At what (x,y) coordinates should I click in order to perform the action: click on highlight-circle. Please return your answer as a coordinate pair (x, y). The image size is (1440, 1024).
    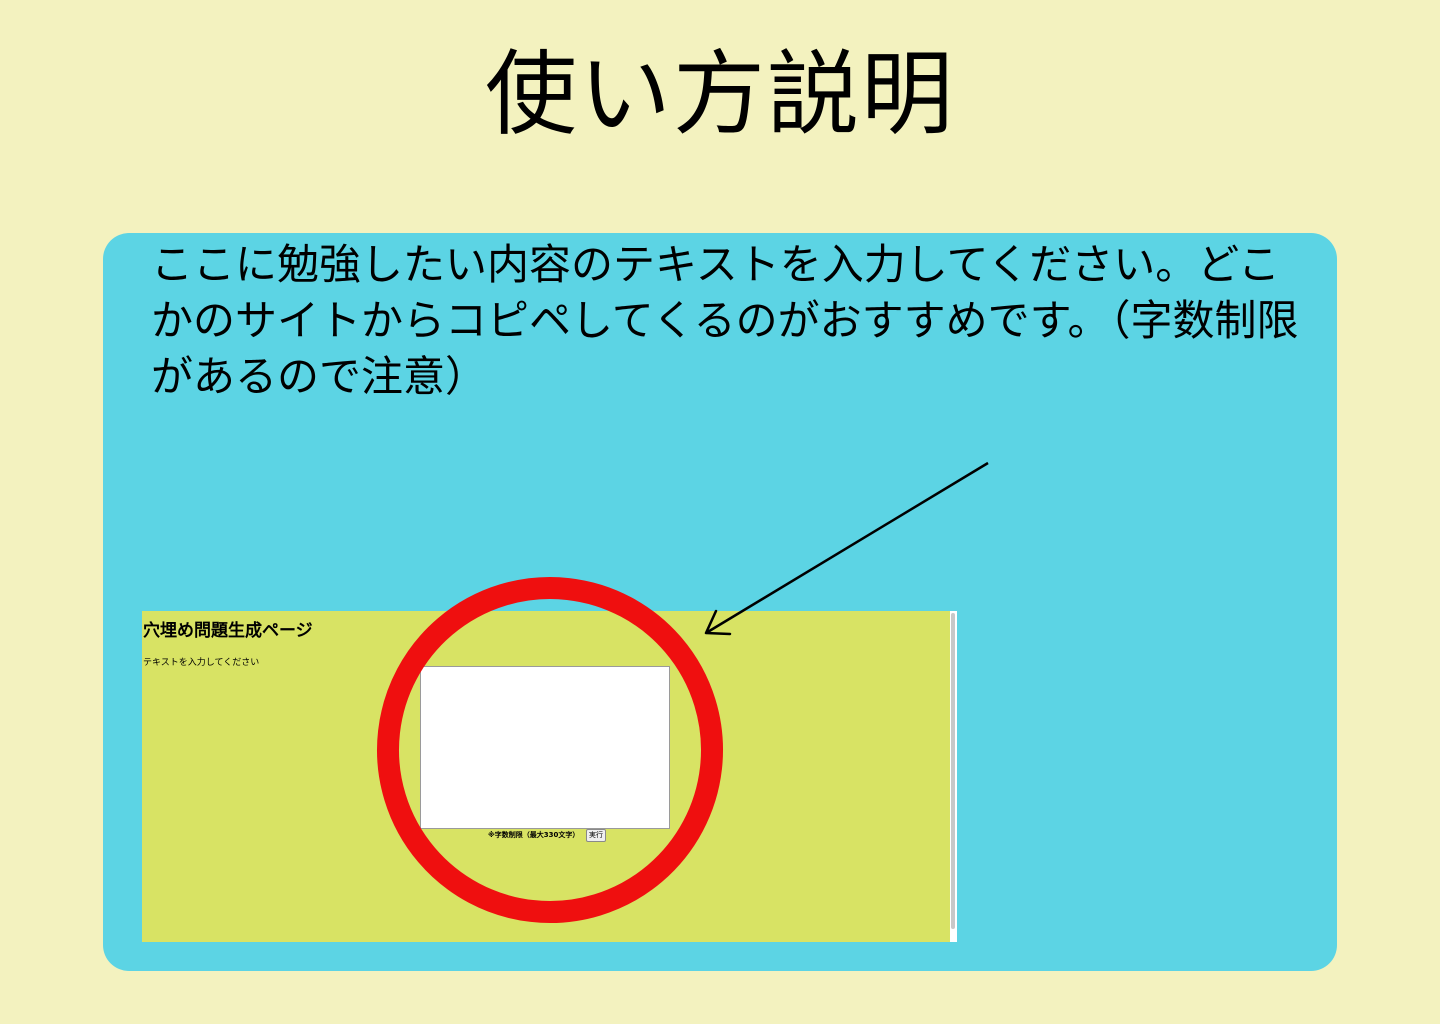
    Looking at the image, I should click on (550, 750).